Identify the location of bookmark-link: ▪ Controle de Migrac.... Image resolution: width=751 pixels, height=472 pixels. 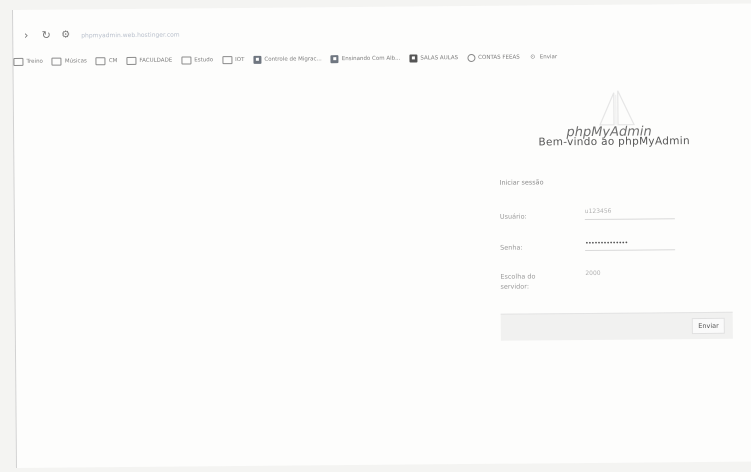
(287, 59).